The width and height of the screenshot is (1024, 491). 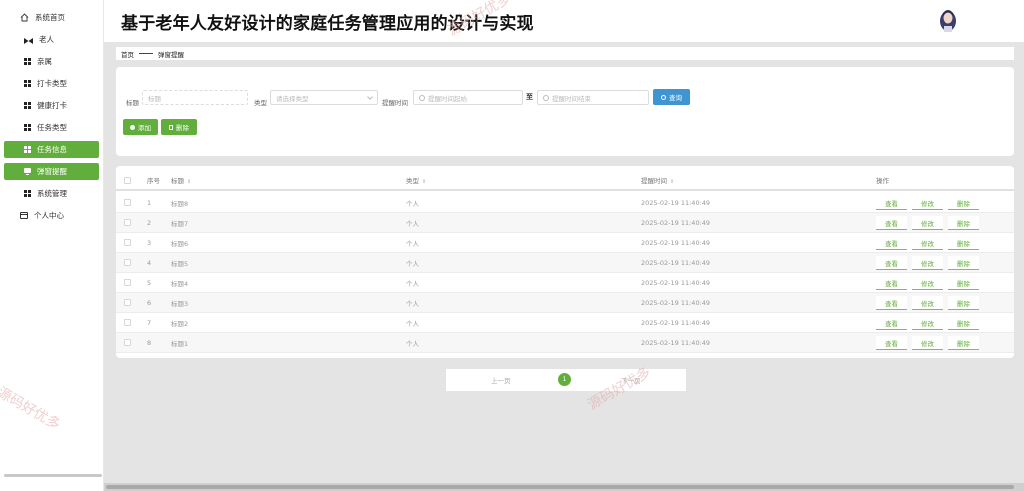 I want to click on sidebar-item-label: 健康打卡, so click(x=52, y=105).